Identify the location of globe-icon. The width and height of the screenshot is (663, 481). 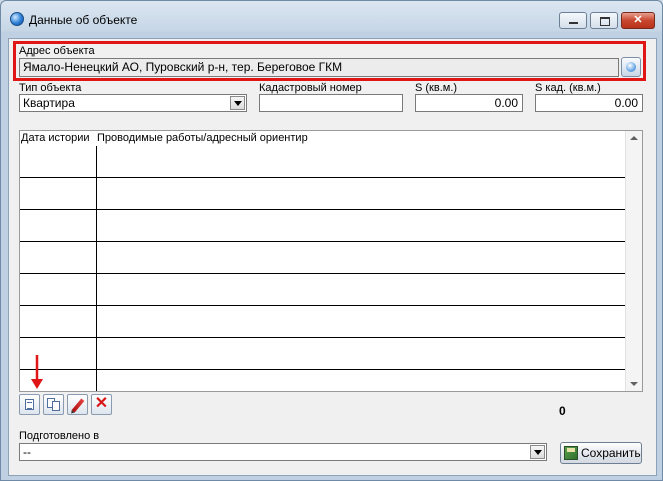
(17, 19).